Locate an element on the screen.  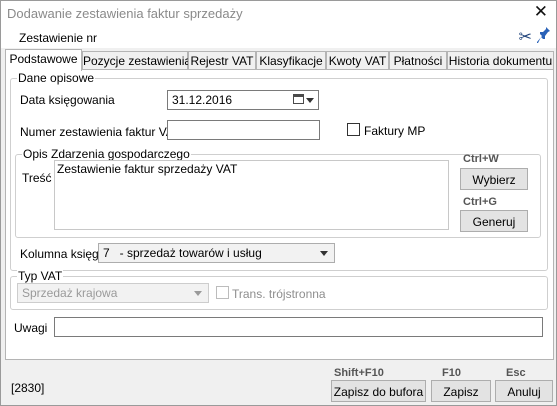
tresc-textarea: Zestawienie faktur sprzedaży VAT is located at coordinates (251, 195).